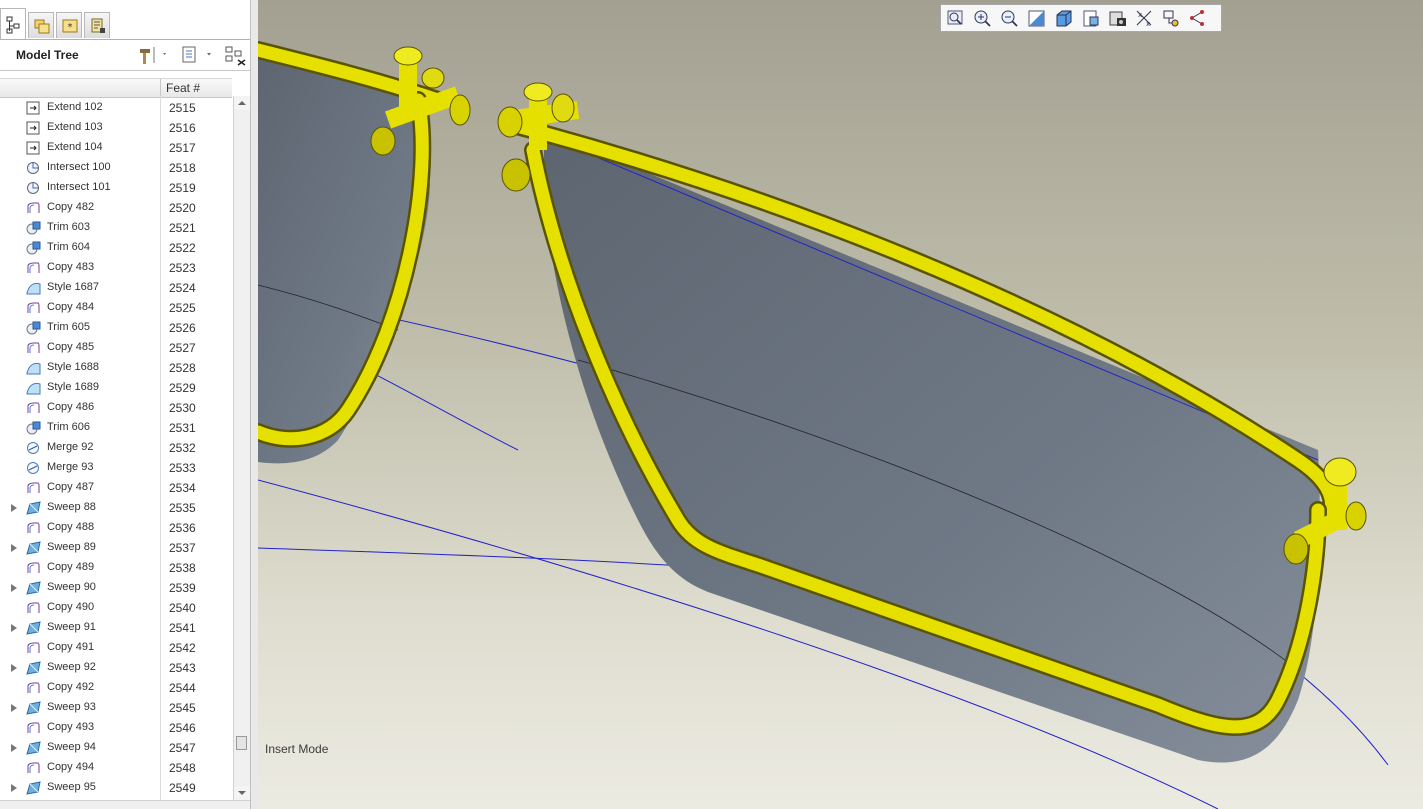 The height and width of the screenshot is (809, 1423). What do you see at coordinates (116, 788) in the screenshot?
I see `tree-row: Sweep 95 2549` at bounding box center [116, 788].